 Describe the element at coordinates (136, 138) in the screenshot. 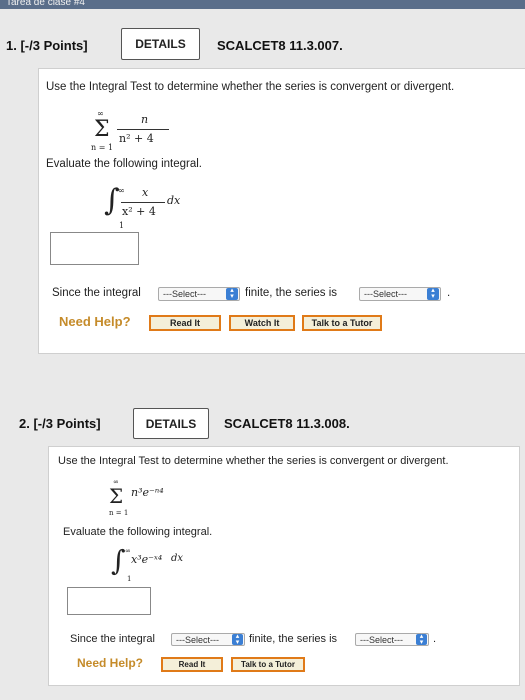

I see `series-denominator: n² + 4` at that location.